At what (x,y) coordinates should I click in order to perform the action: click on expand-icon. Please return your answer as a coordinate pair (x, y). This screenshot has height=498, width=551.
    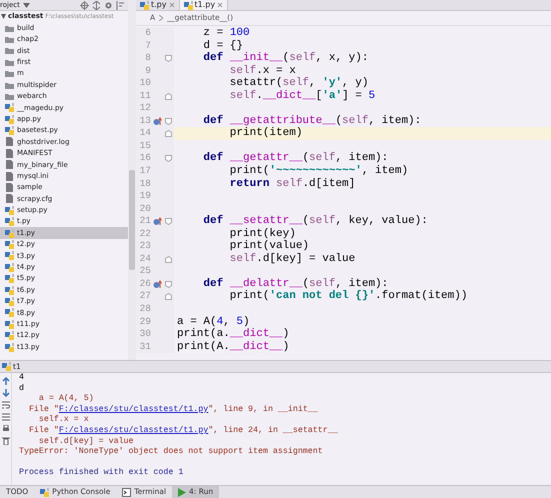
    Looking at the image, I should click on (3, 17).